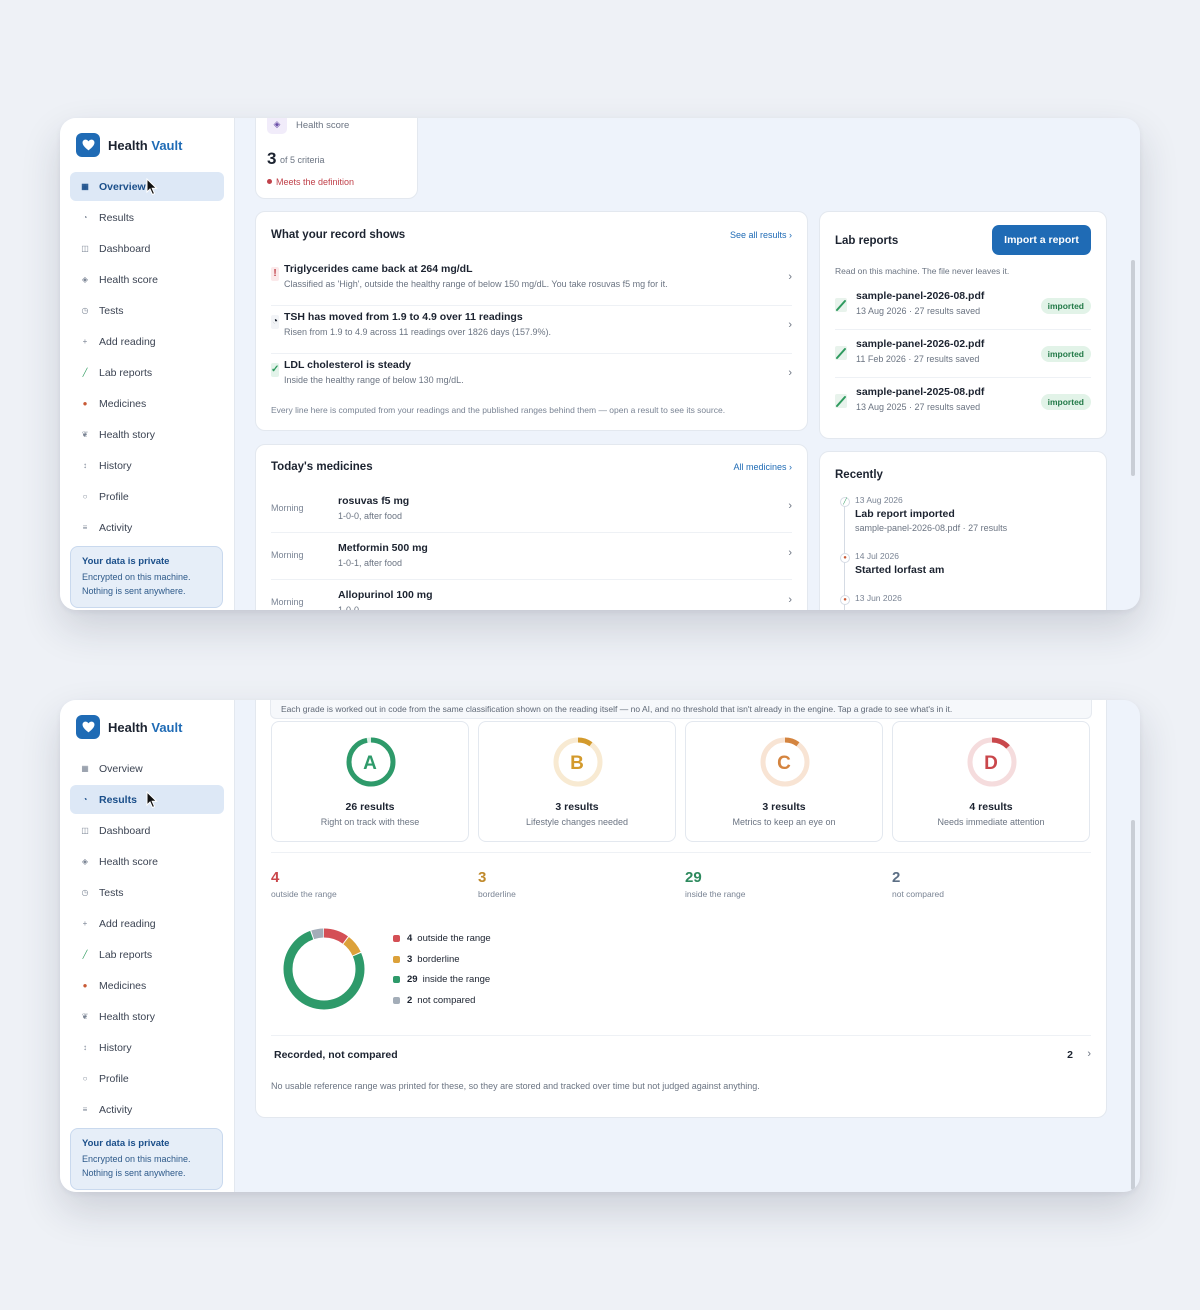 This screenshot has width=1200, height=1310. Describe the element at coordinates (991, 781) in the screenshot. I see `grade-card-d: D 4 results Needs immediate attention` at that location.